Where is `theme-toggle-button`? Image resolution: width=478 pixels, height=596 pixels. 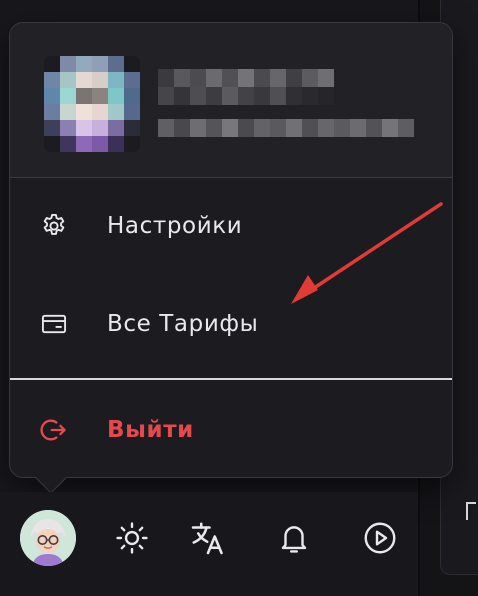
theme-toggle-button is located at coordinates (132, 538).